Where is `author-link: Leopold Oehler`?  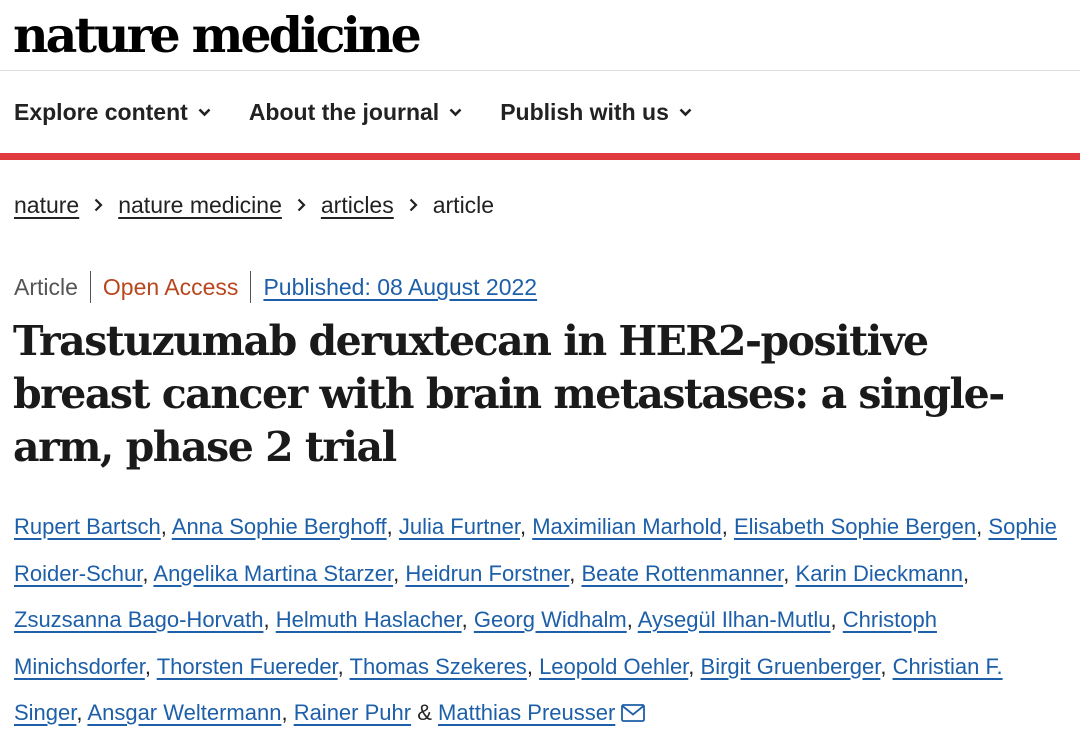 author-link: Leopold Oehler is located at coordinates (613, 666).